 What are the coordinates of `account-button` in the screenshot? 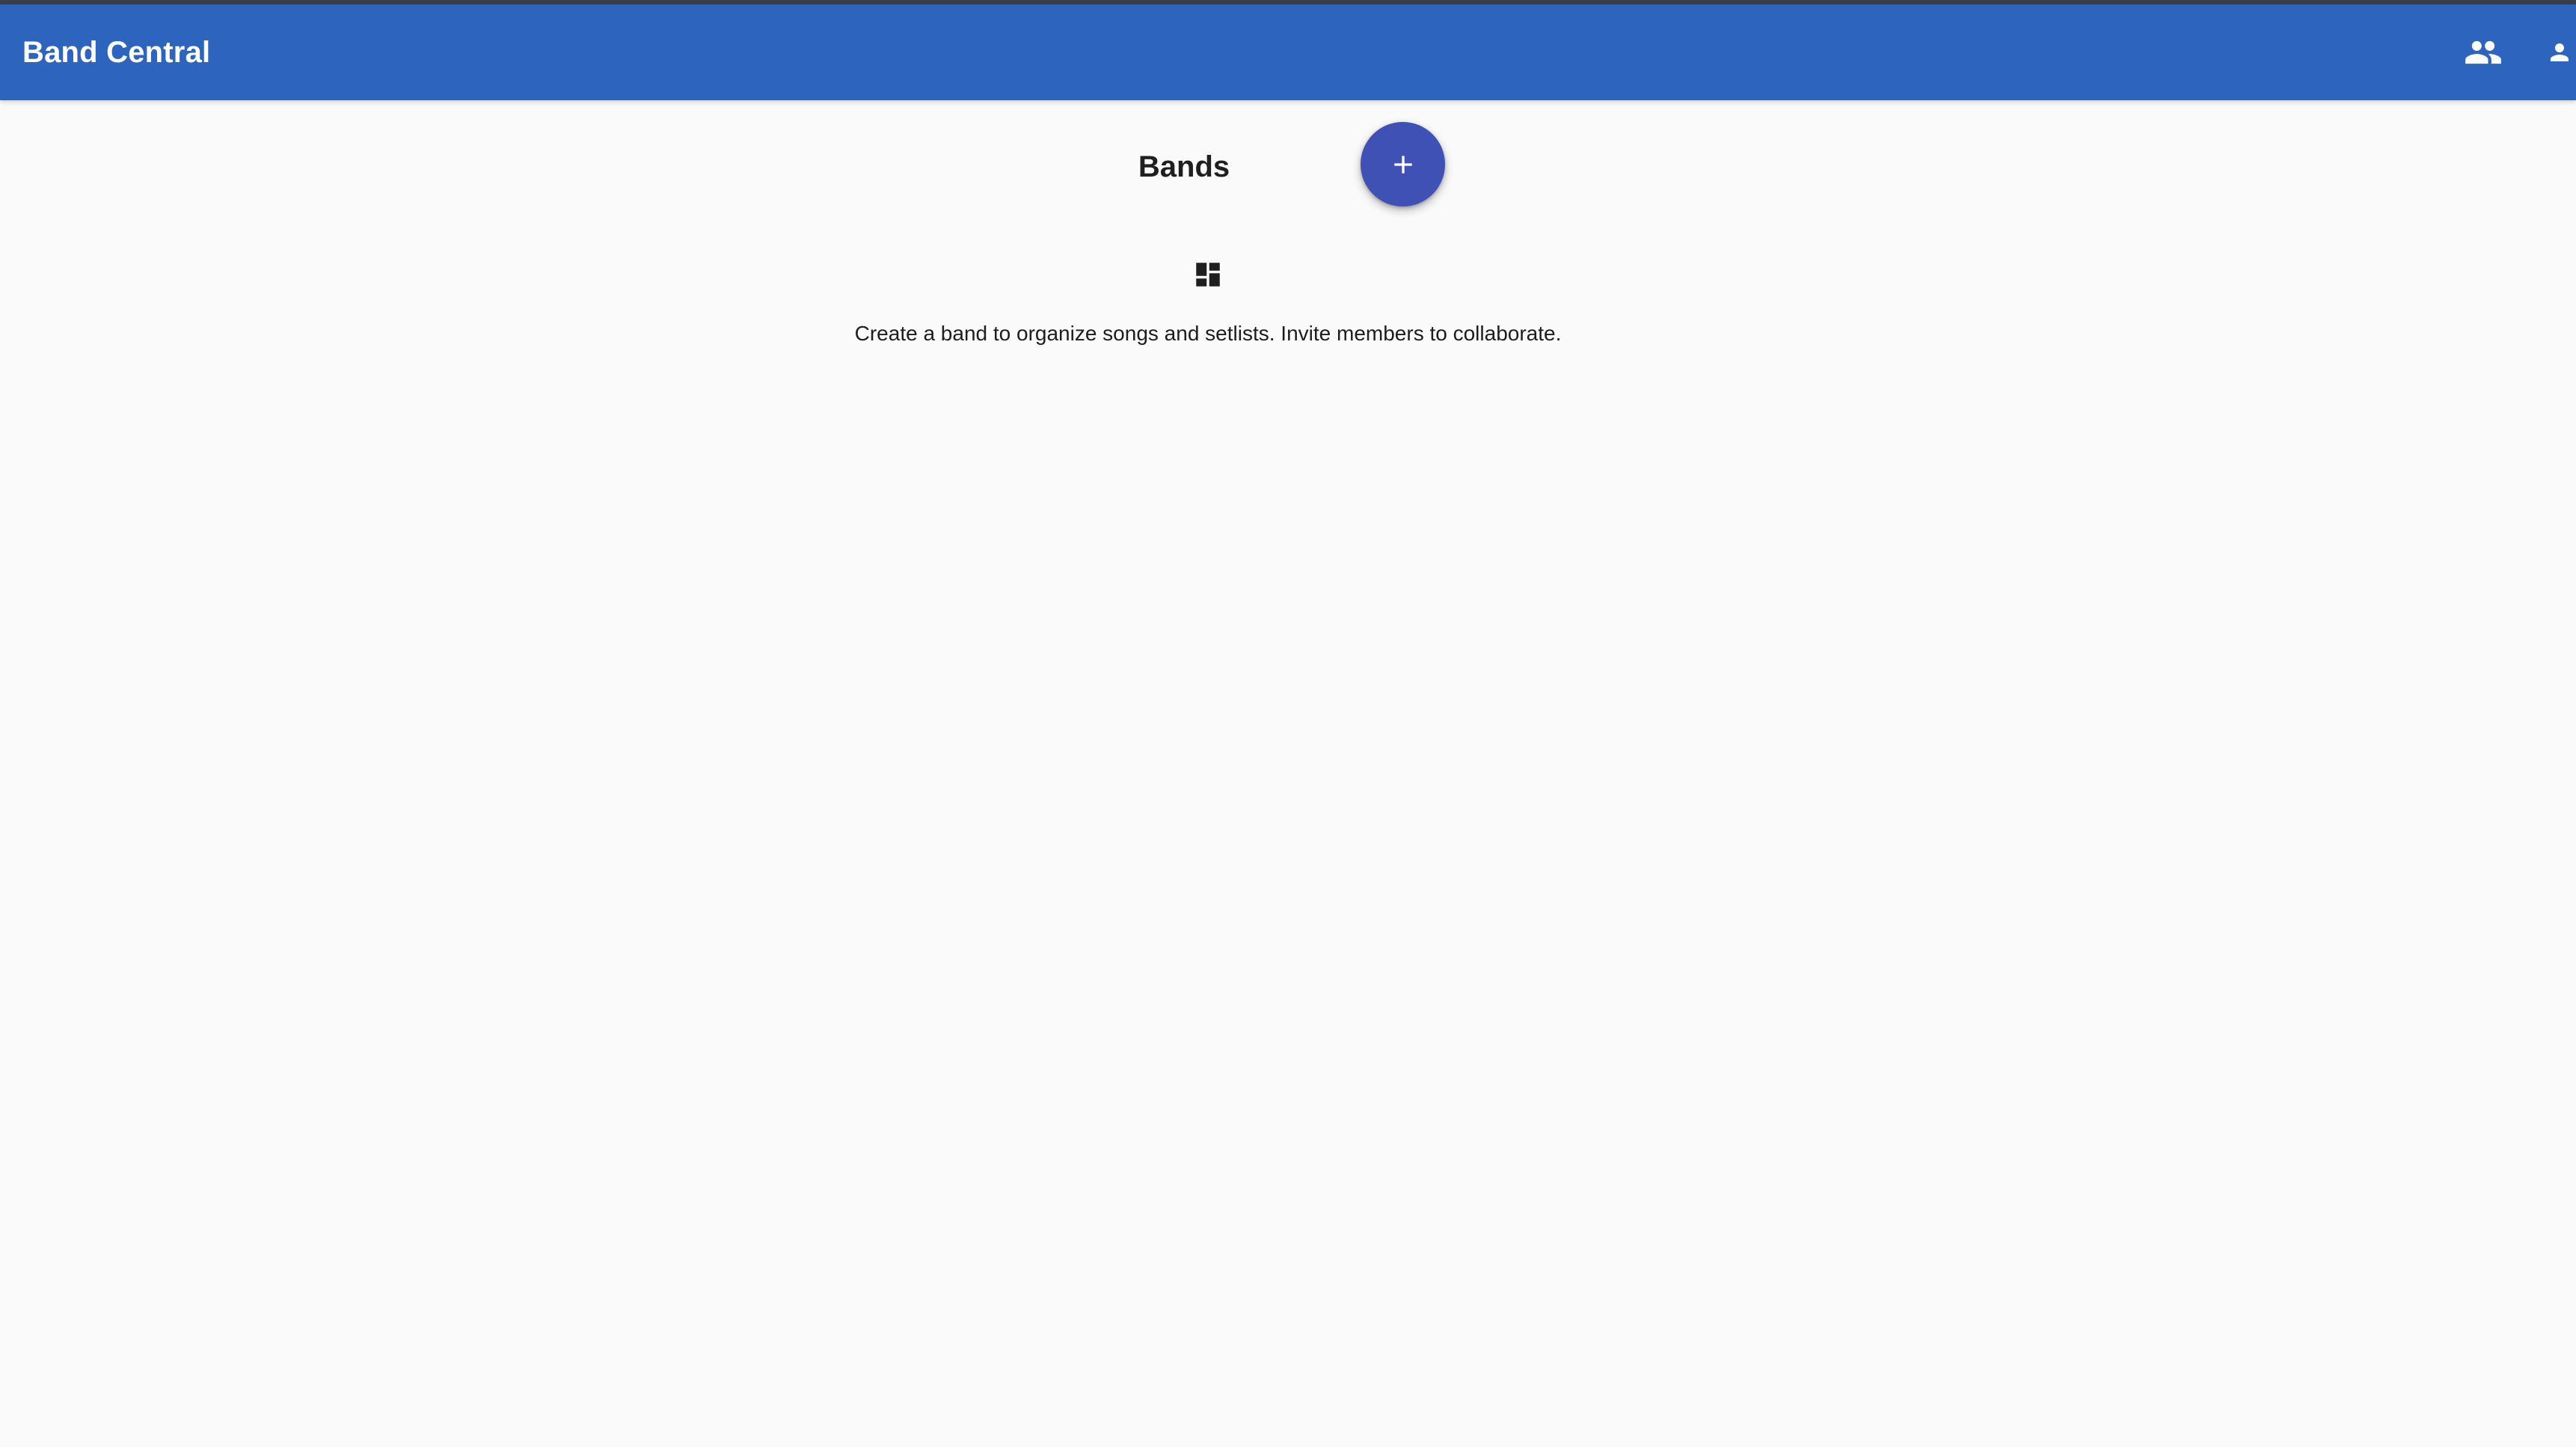 It's located at (2553, 52).